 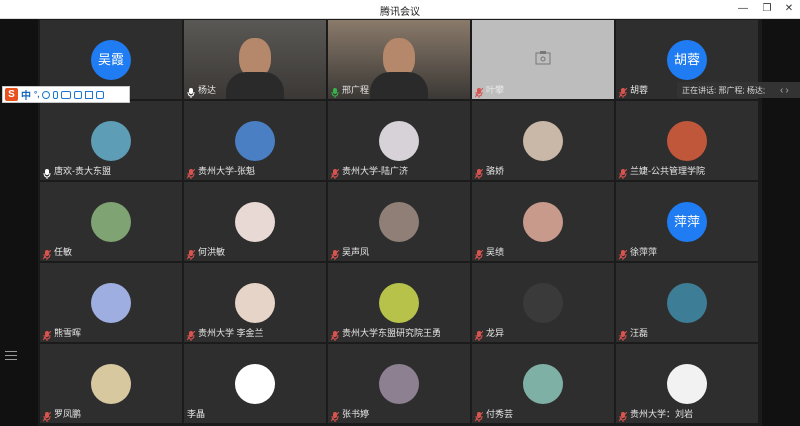 What do you see at coordinates (543, 383) in the screenshot?
I see `participant-tile: 付秀芸` at bounding box center [543, 383].